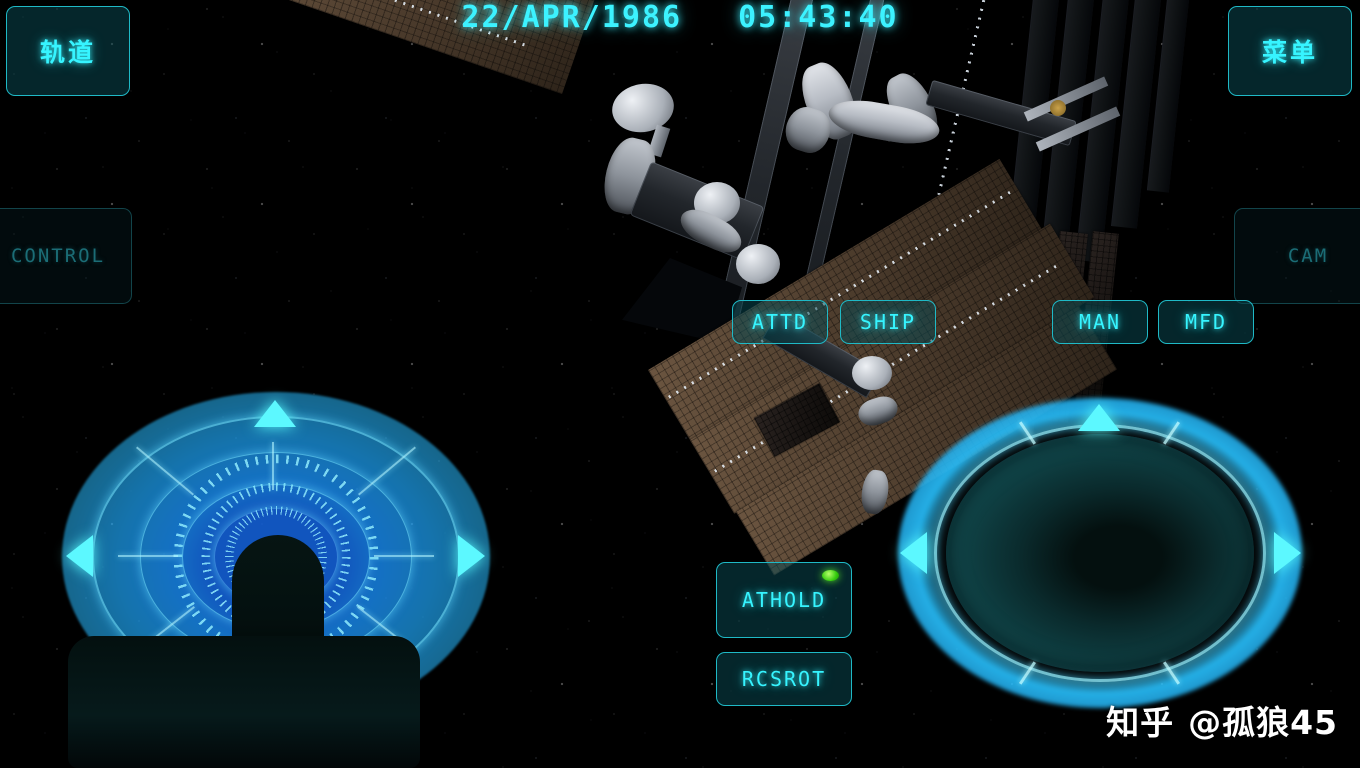  What do you see at coordinates (711, 231) in the screenshot?
I see `module-left-lower` at bounding box center [711, 231].